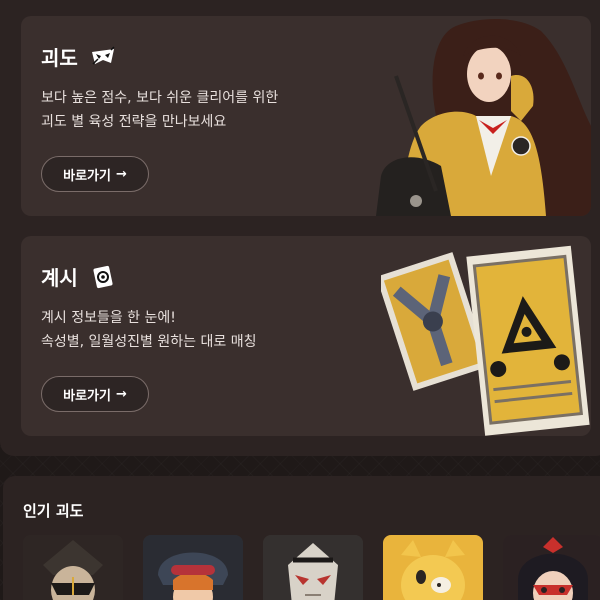 This screenshot has height=600, width=600. What do you see at coordinates (149, 342) in the screenshot?
I see `revelation-card-desc-line2: 속성별, 일월성진별 원하는 대로 매칭` at bounding box center [149, 342].